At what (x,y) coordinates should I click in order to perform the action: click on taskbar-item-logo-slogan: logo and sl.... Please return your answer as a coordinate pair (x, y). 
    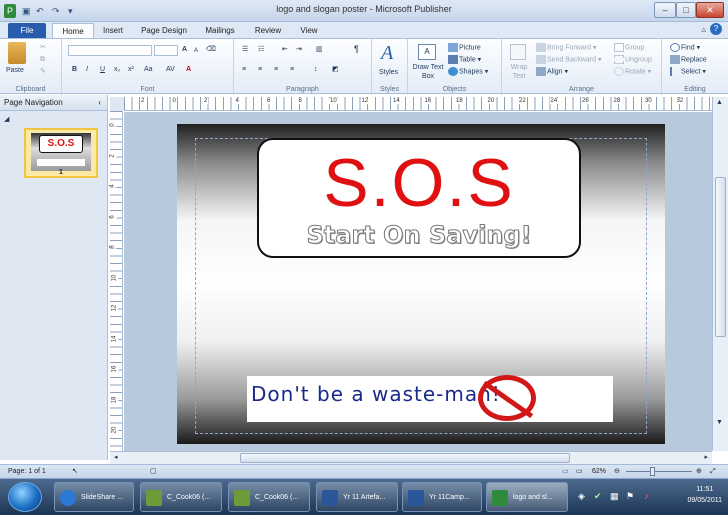
    Looking at the image, I should click on (527, 497).